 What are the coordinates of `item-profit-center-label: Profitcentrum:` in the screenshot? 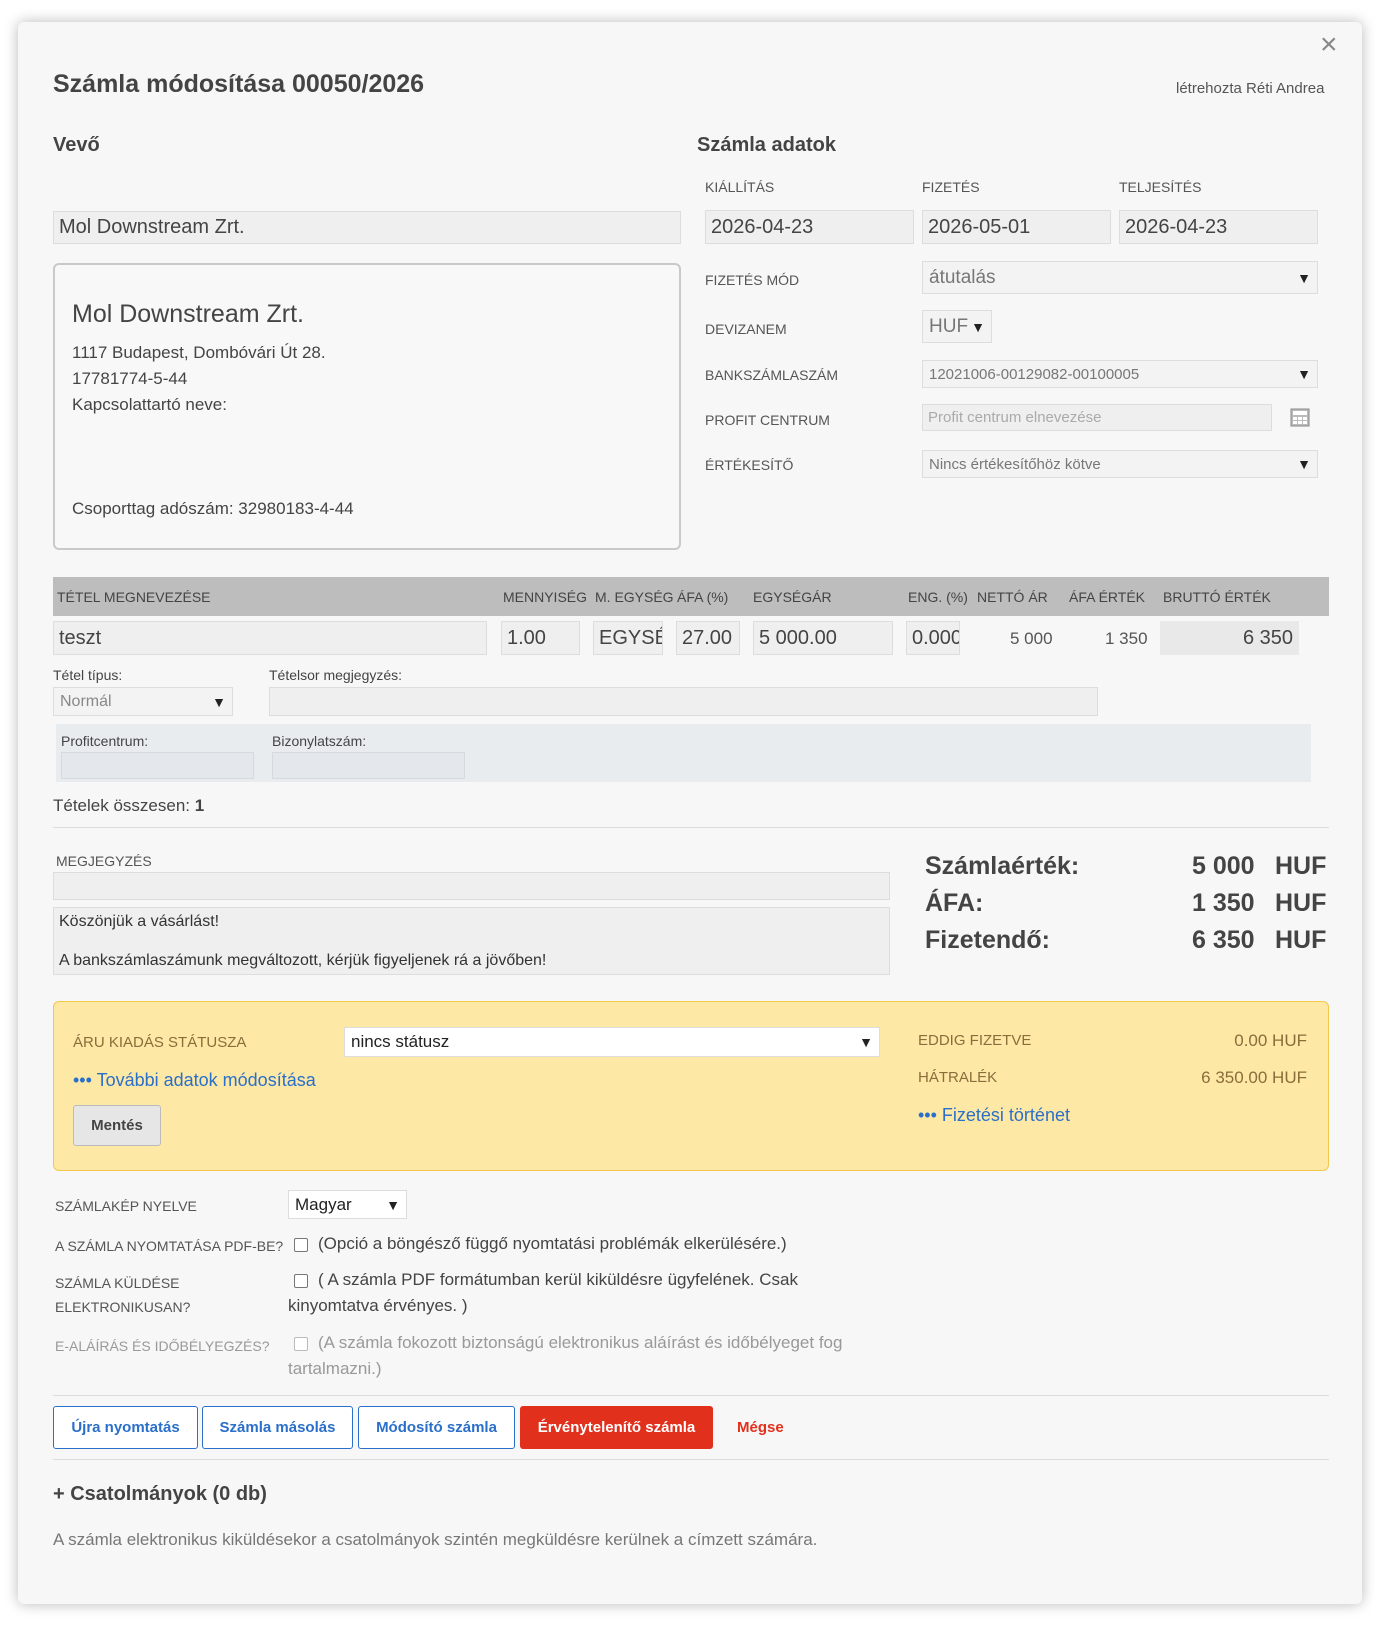 It's located at (105, 741).